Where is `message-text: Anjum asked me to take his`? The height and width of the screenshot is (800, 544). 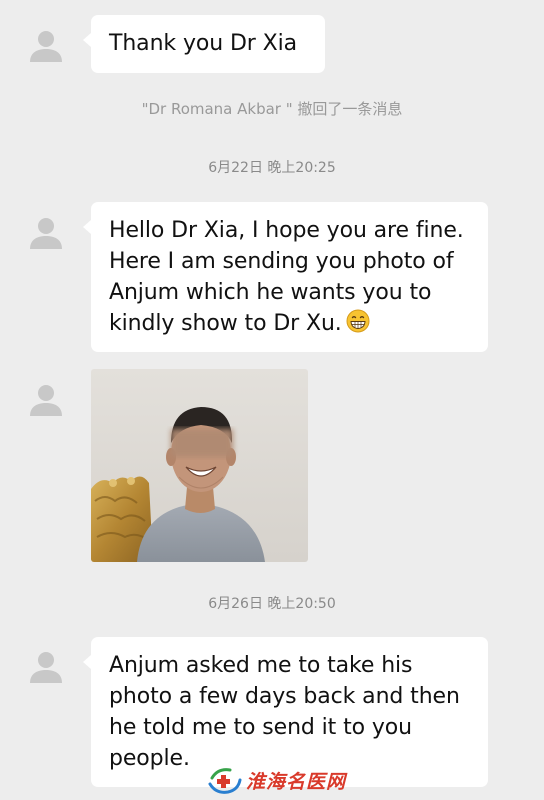
message-text: Anjum asked me to take his is located at coordinates (261, 665).